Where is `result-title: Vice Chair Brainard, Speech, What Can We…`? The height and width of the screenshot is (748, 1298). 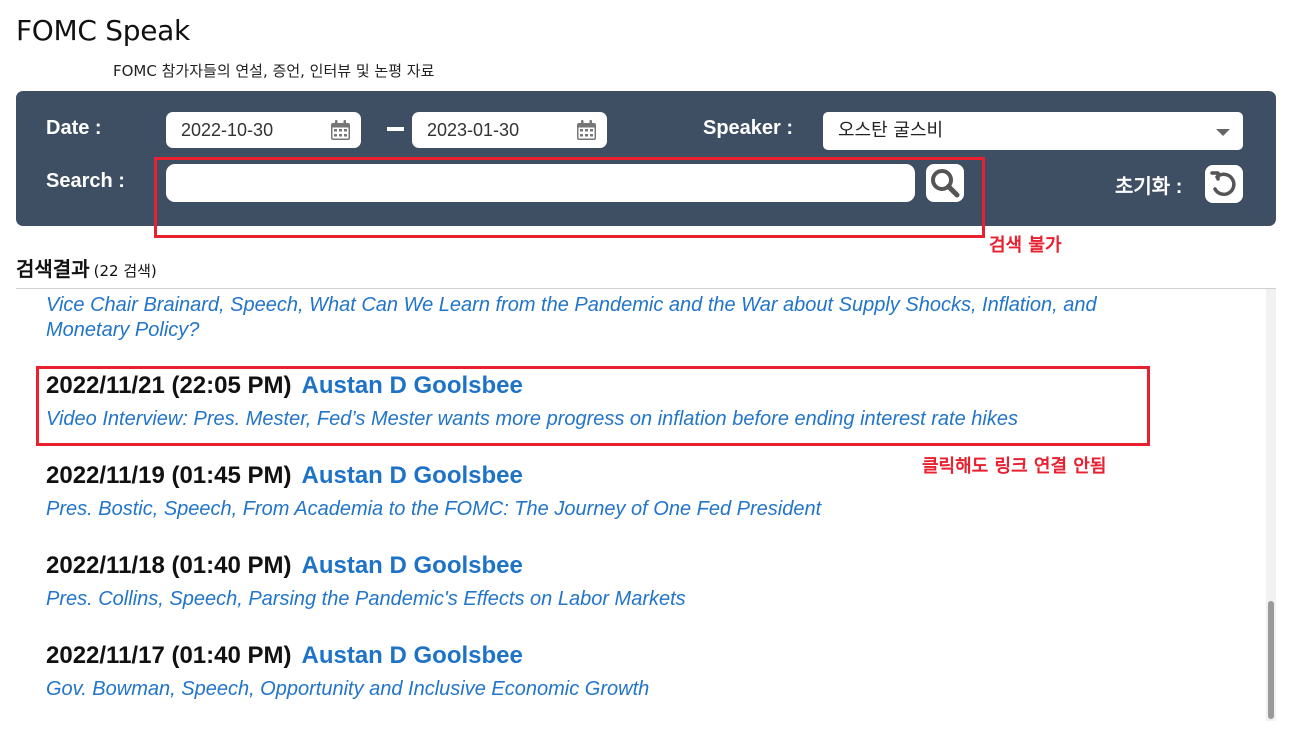 result-title: Vice Chair Brainard, Speech, What Can We… is located at coordinates (571, 305).